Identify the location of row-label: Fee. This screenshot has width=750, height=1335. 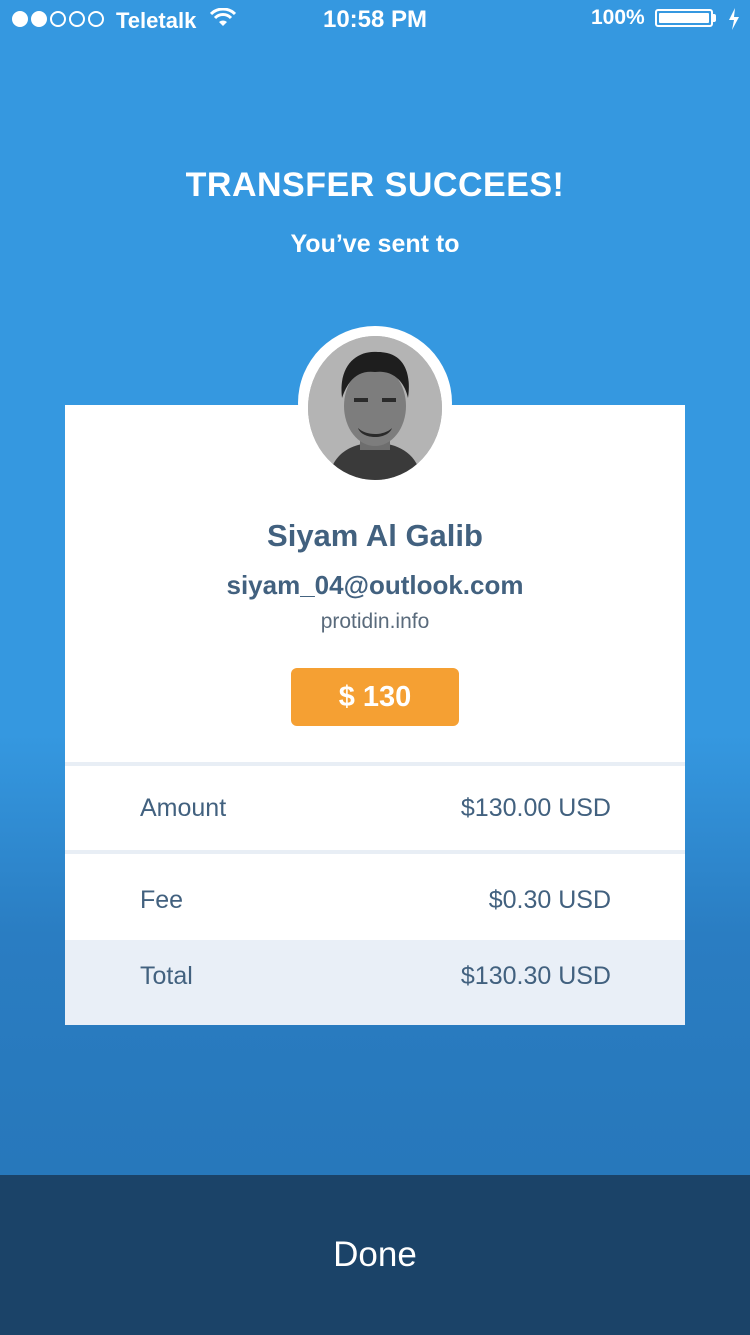
(162, 900).